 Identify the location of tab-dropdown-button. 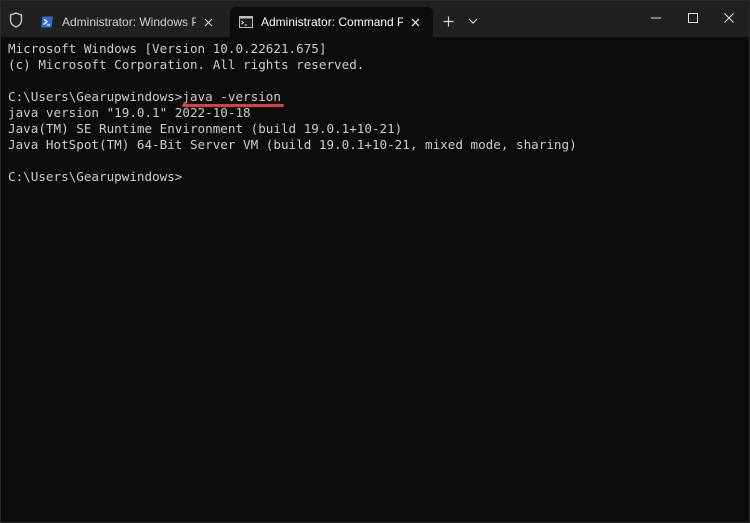
(473, 21).